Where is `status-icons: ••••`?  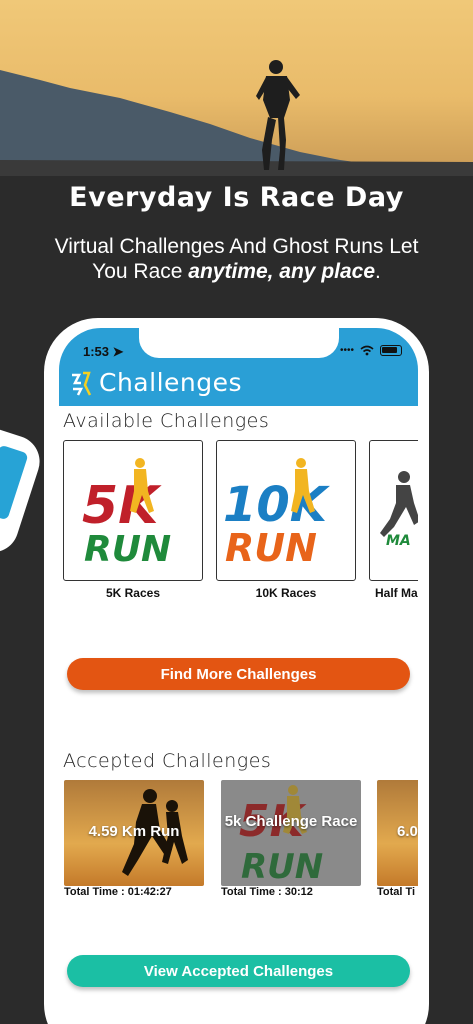
status-icons: •••• is located at coordinates (371, 350).